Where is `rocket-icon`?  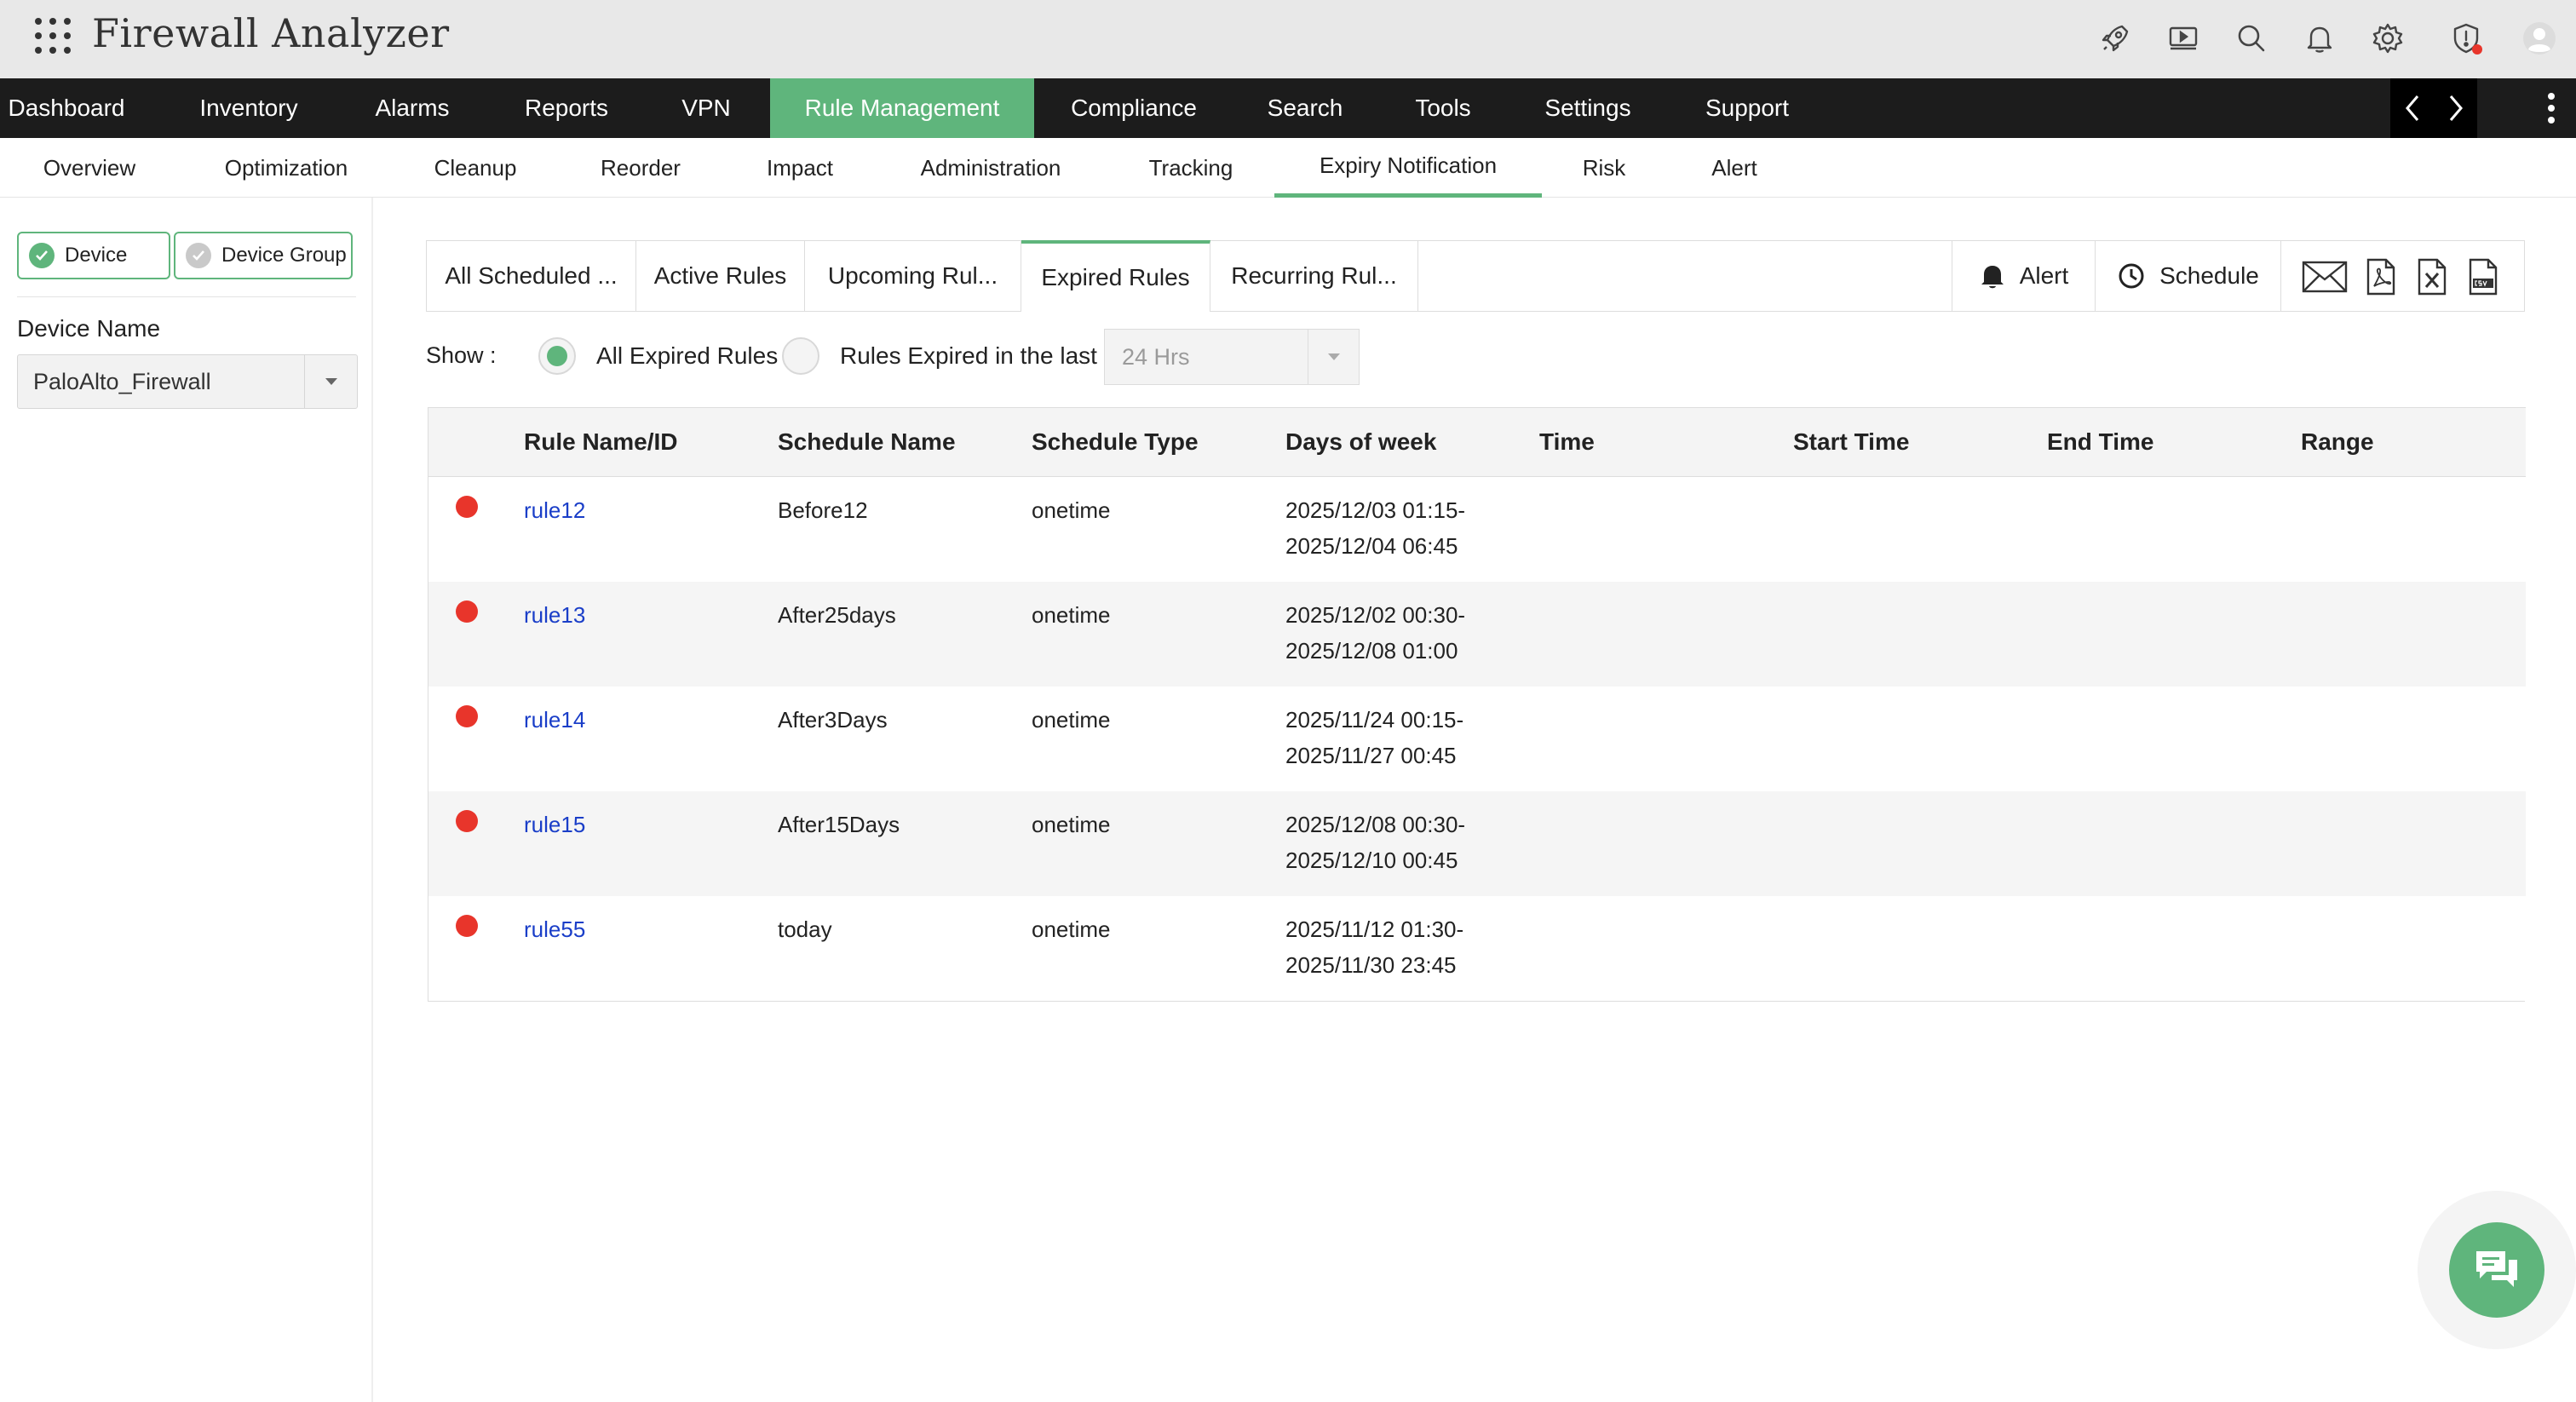
rocket-icon is located at coordinates (2115, 38).